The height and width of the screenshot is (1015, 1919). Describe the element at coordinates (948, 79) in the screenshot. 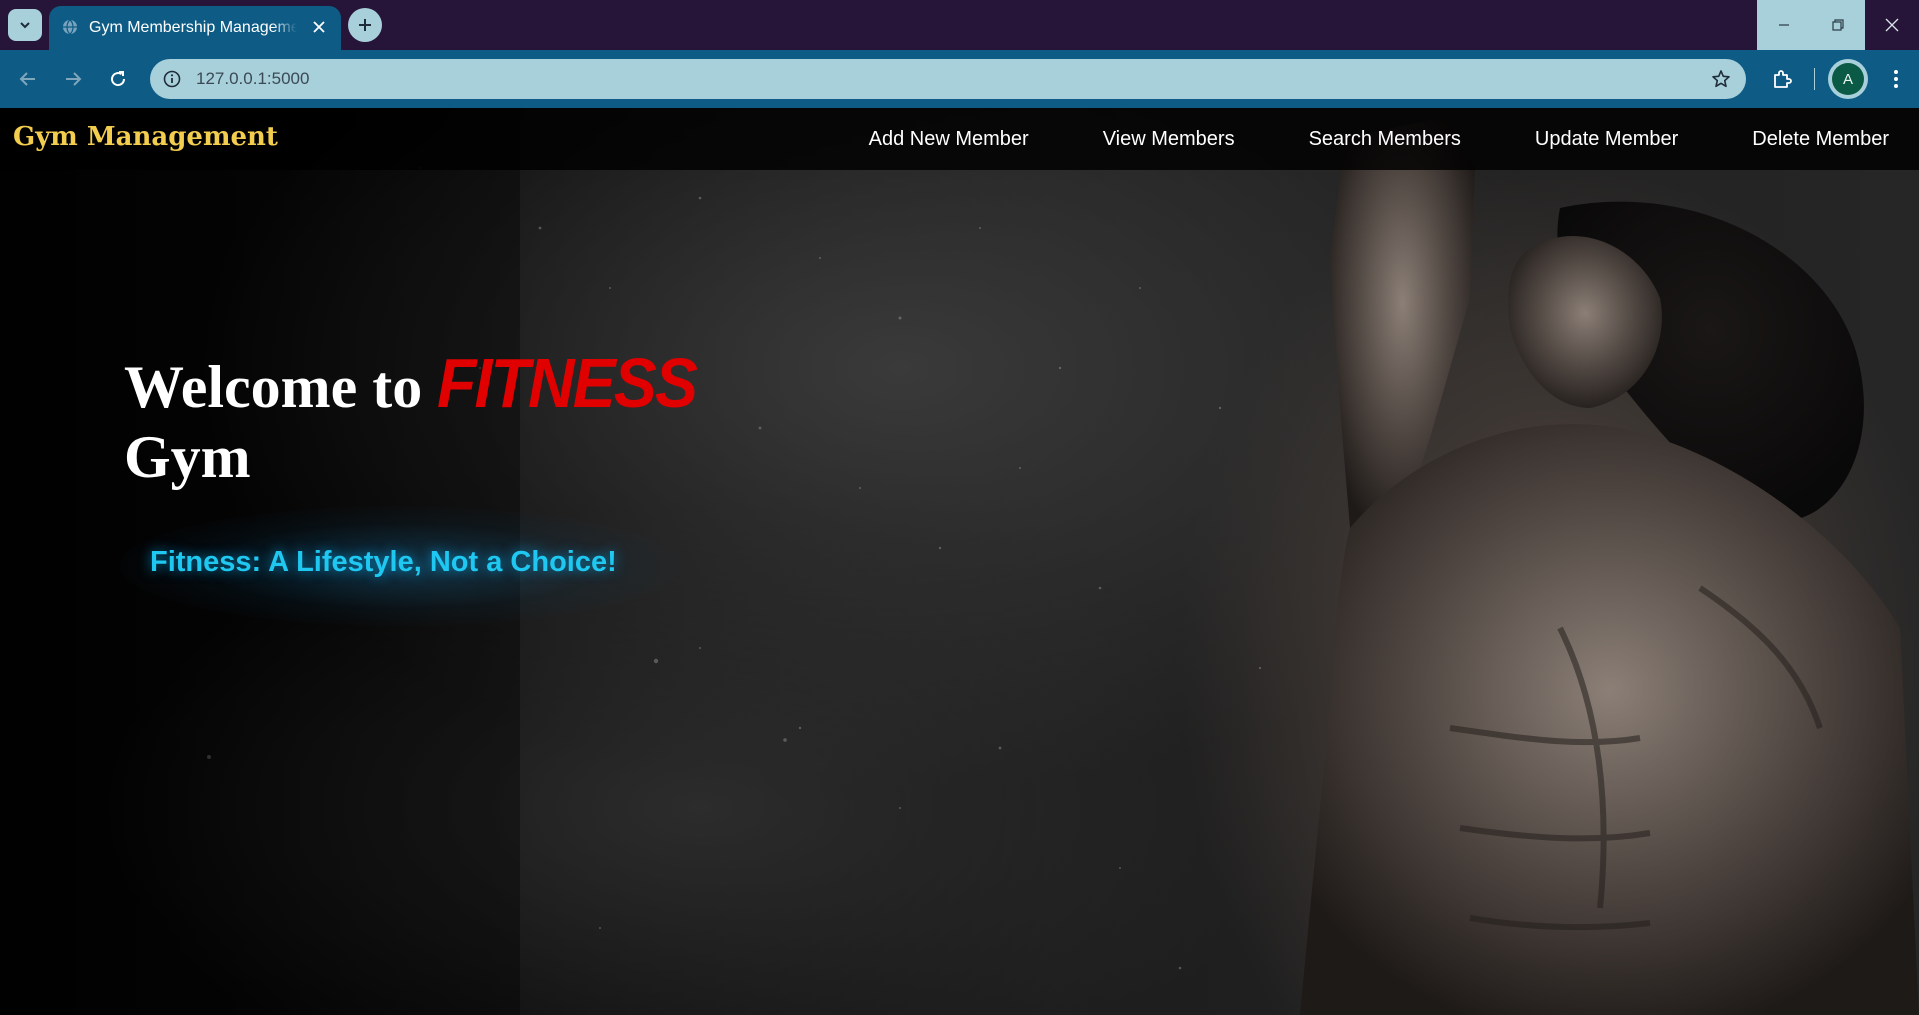

I see `address-bar: 127.0.0.1:5000` at that location.